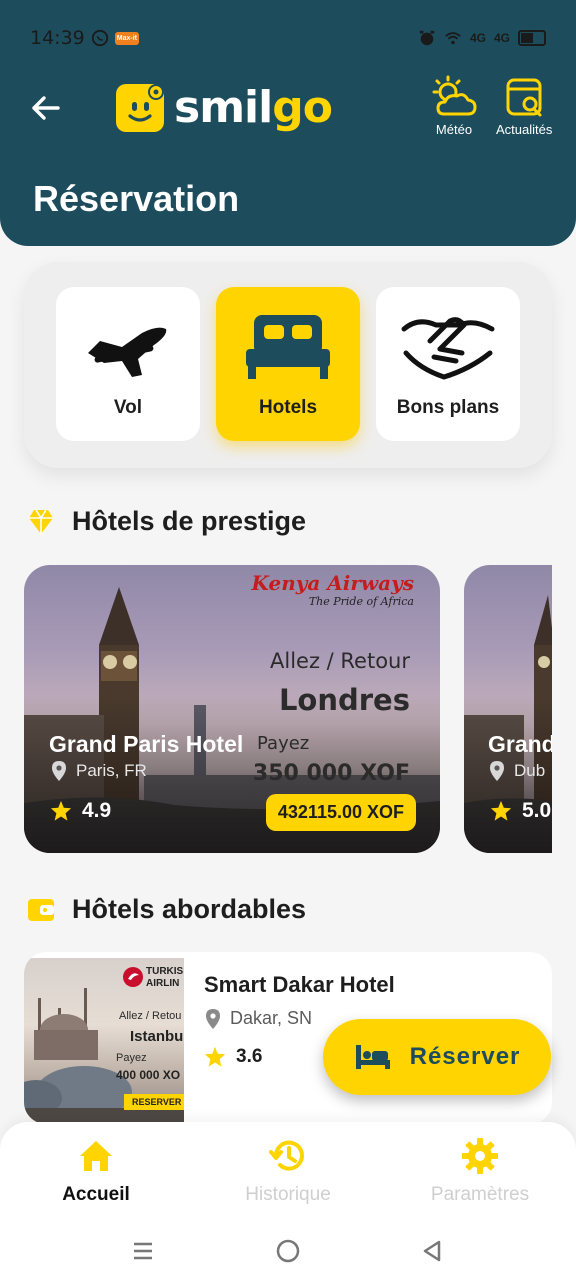  What do you see at coordinates (166, 521) in the screenshot?
I see `prestige-section-title: Hôtels de prestige` at bounding box center [166, 521].